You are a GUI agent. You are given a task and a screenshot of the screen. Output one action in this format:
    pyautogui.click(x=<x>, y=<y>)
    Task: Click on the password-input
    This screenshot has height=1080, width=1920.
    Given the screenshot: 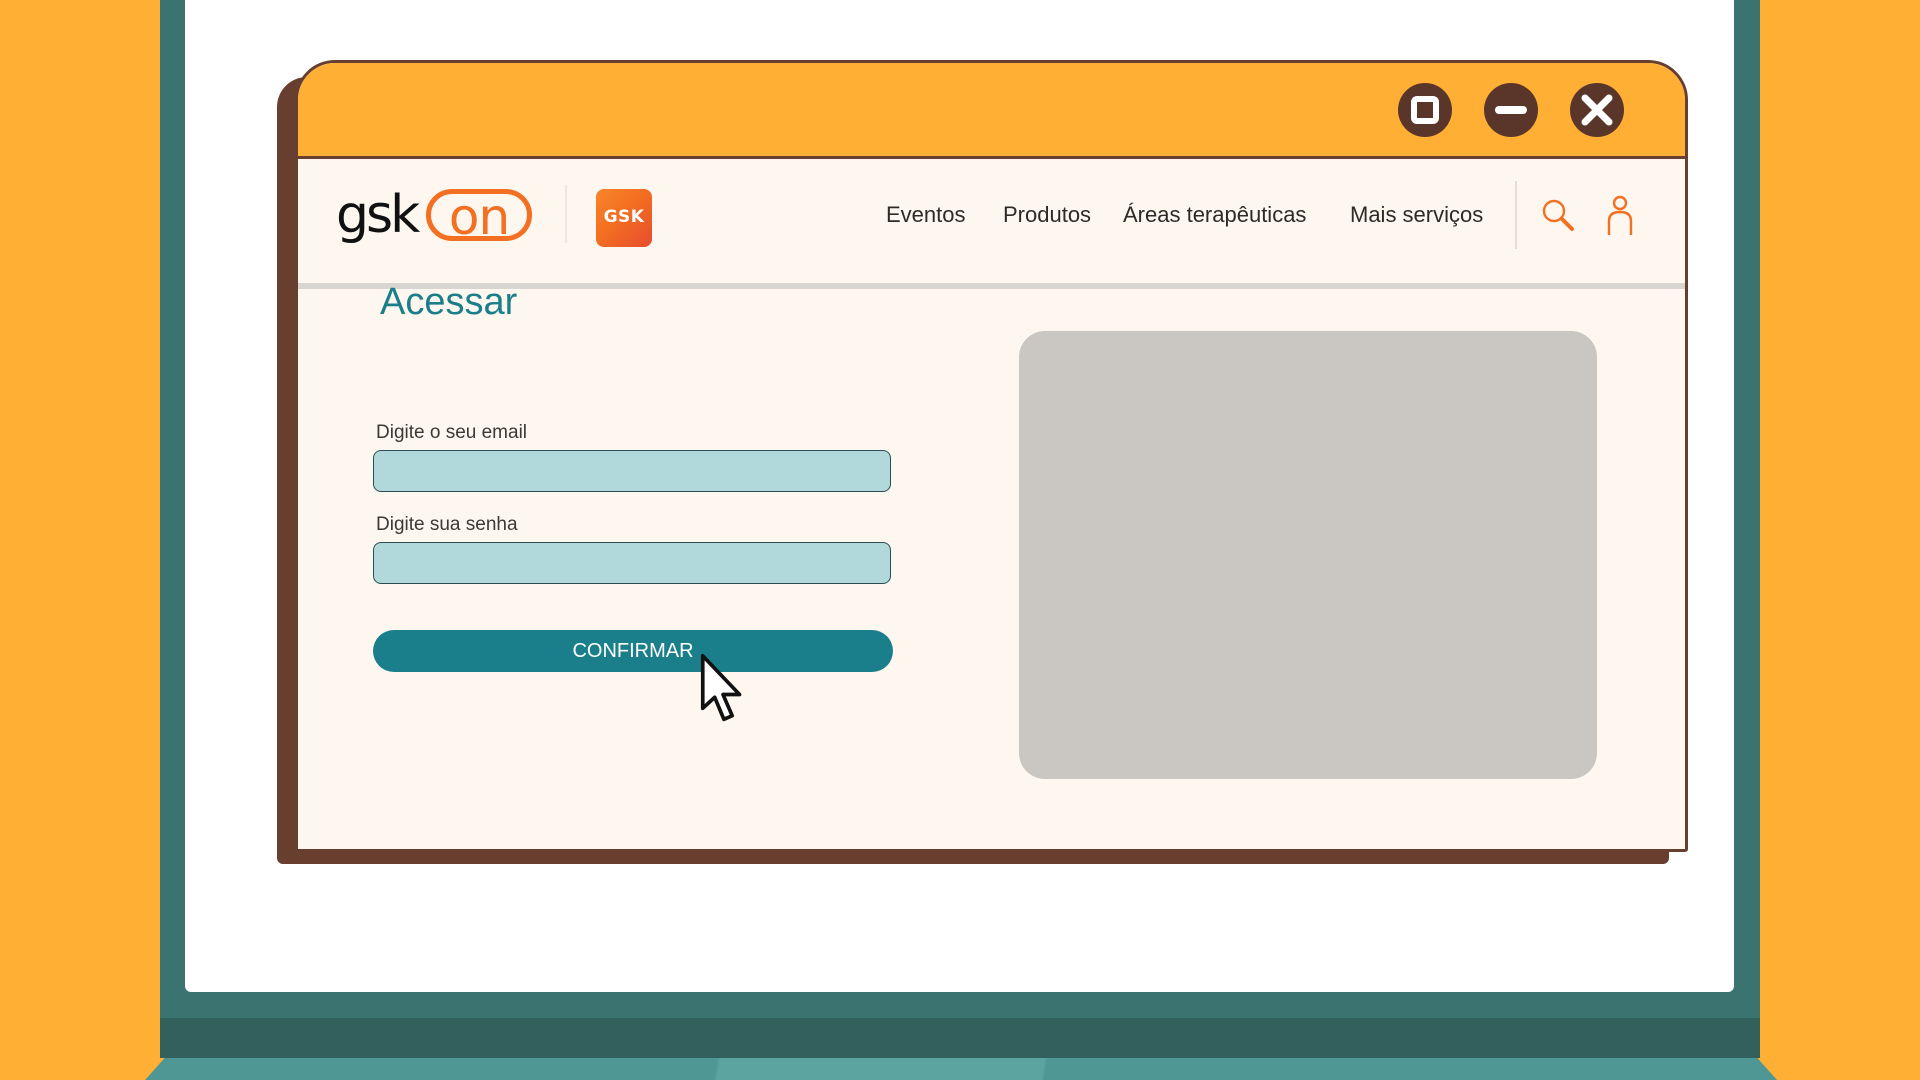 What is the action you would take?
    pyautogui.click(x=632, y=563)
    